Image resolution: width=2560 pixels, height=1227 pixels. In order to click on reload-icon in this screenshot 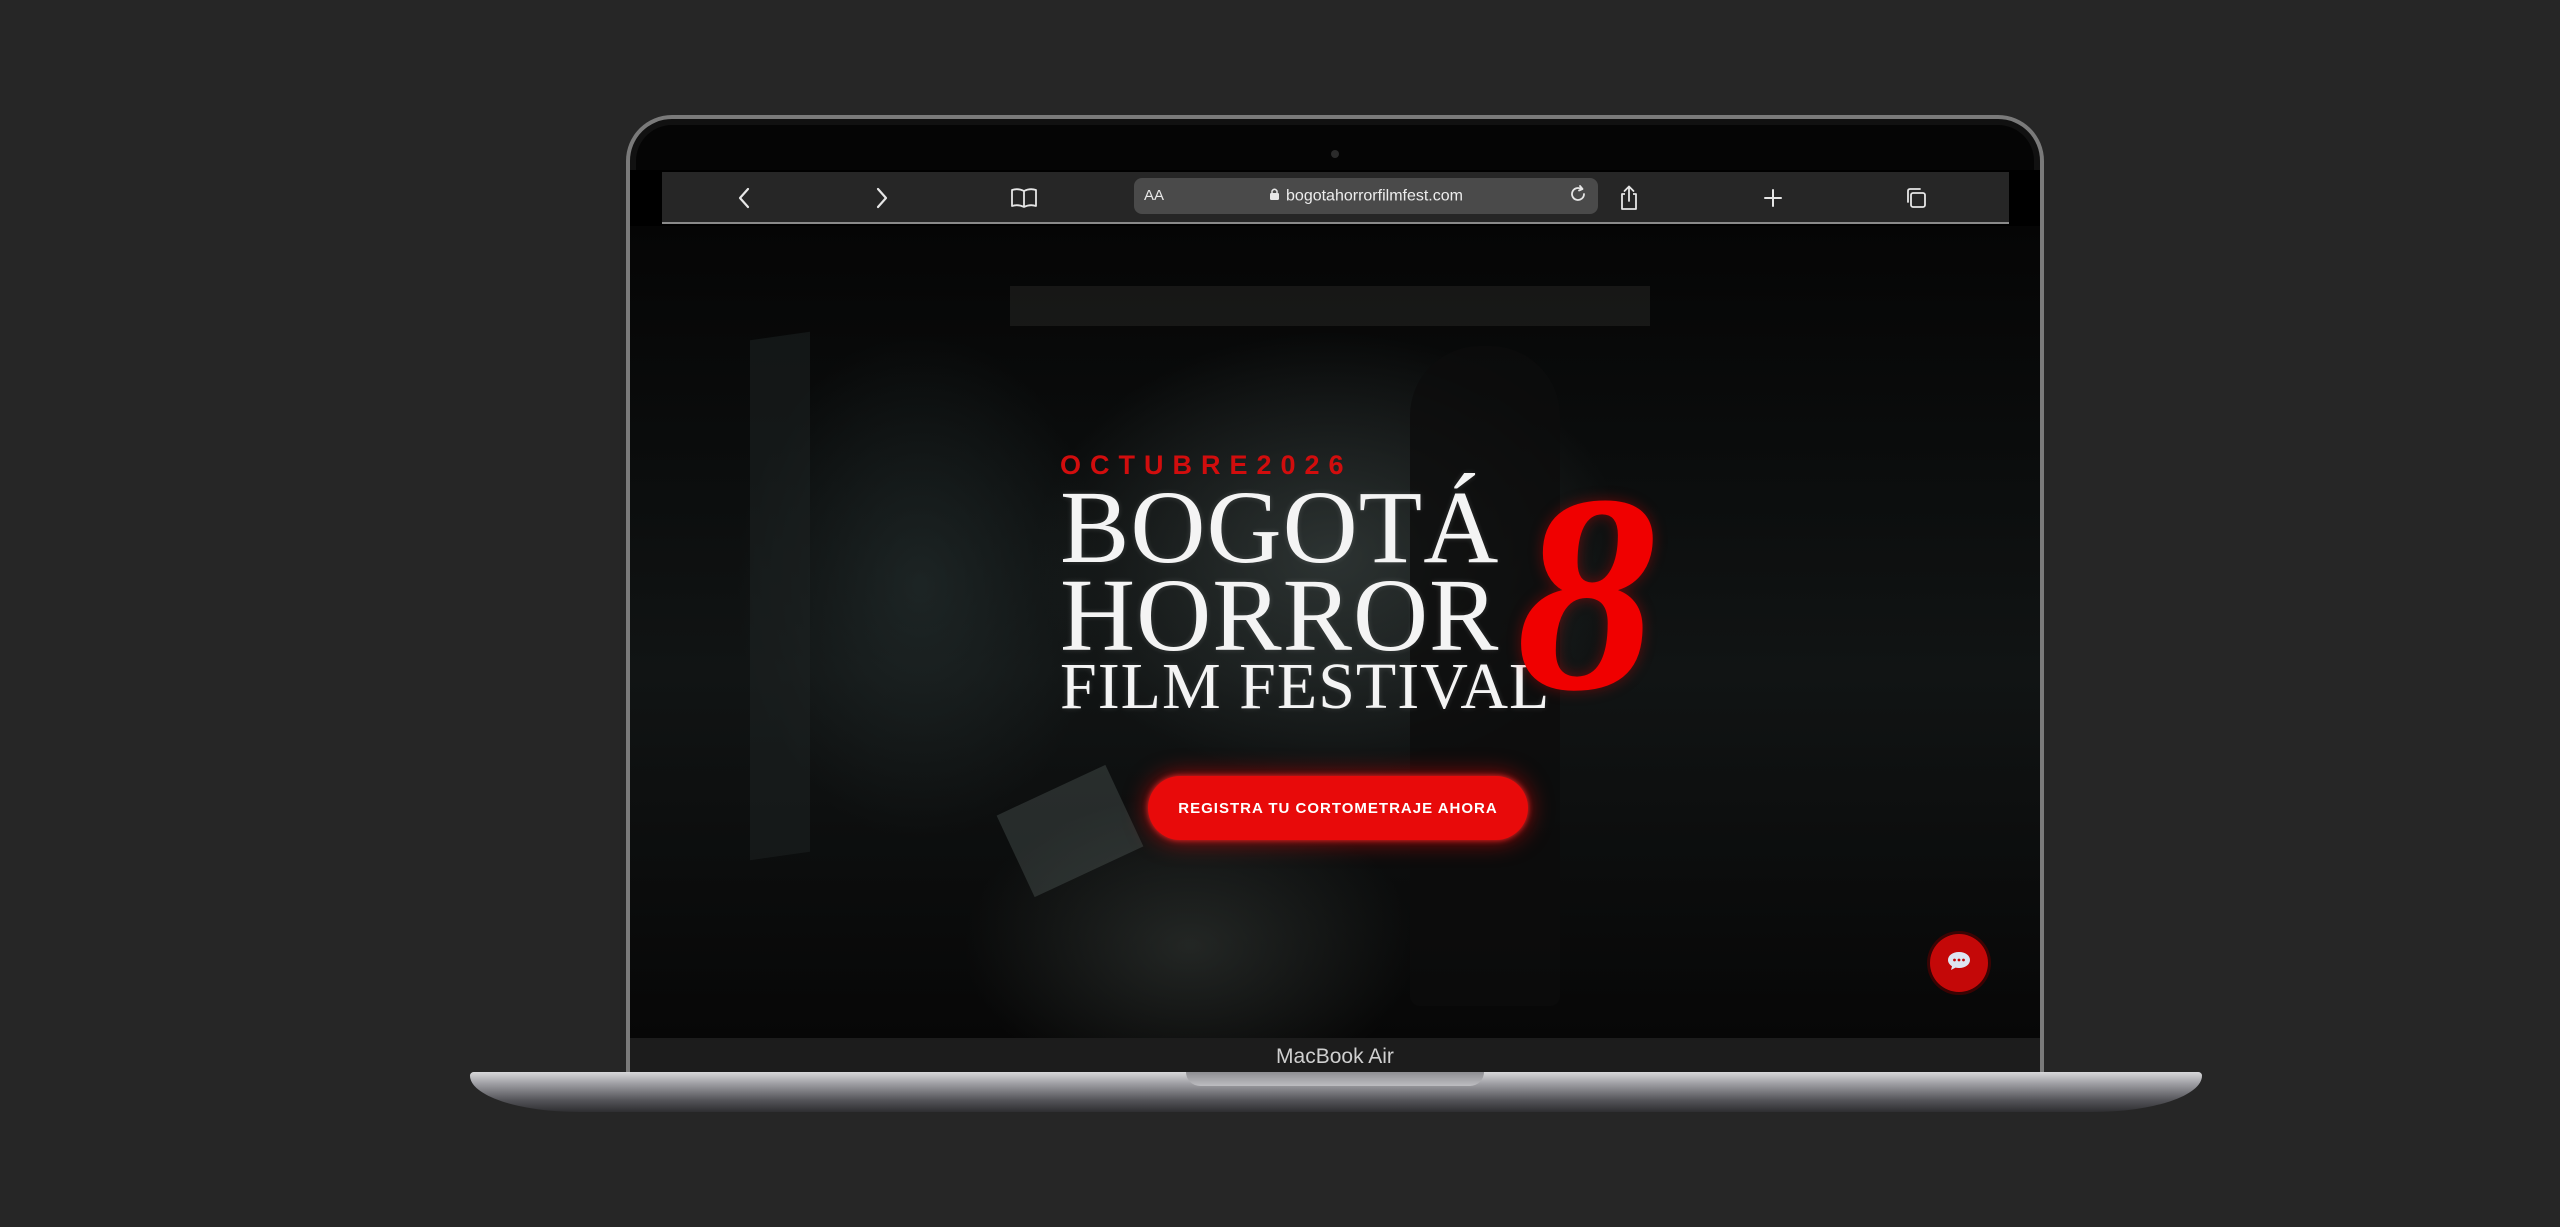, I will do `click(1578, 196)`.